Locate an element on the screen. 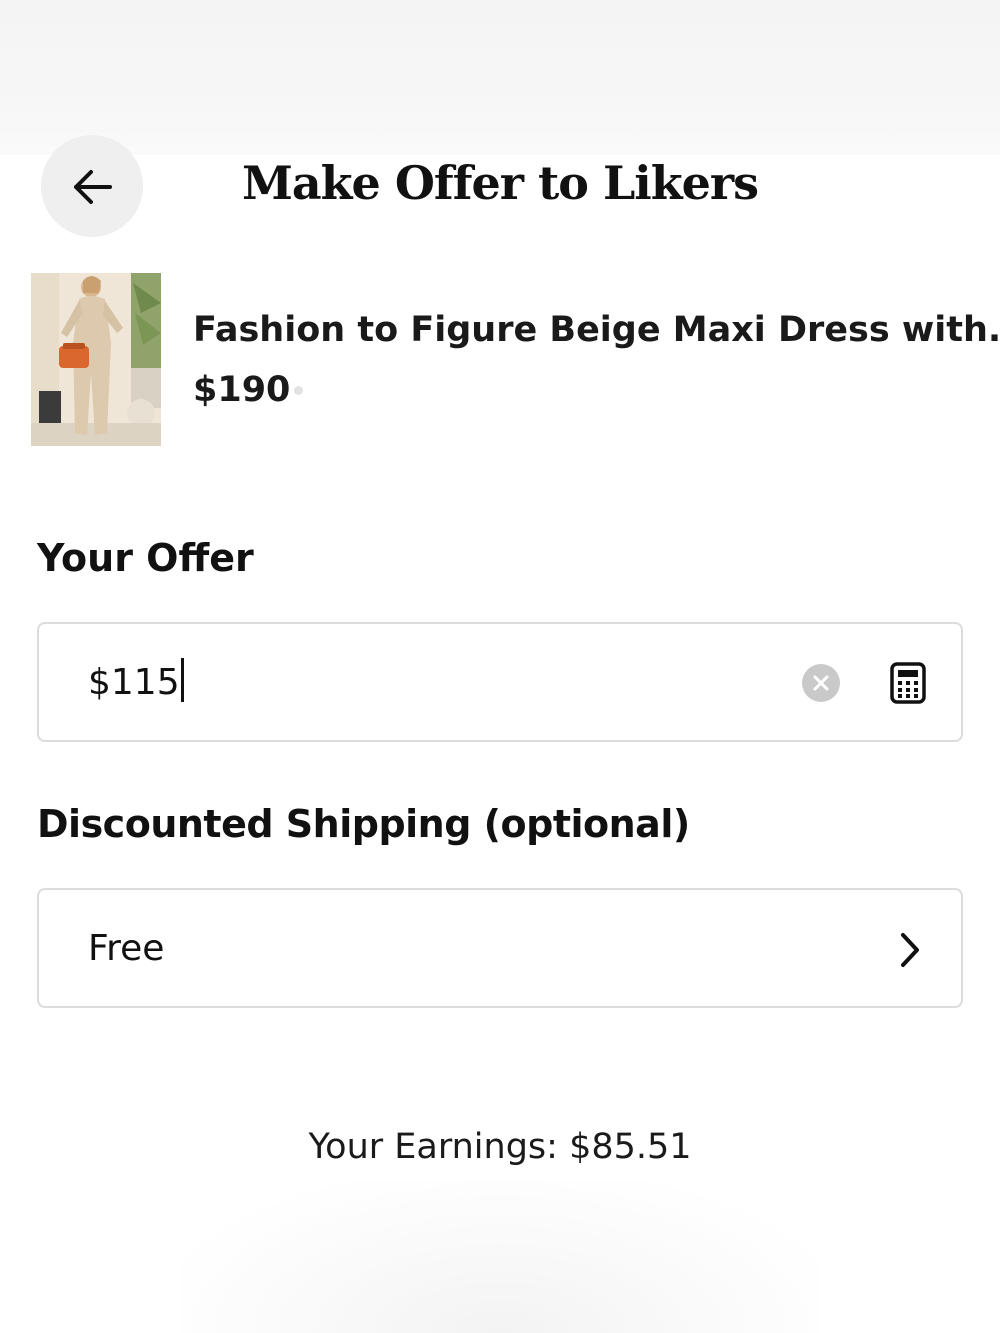  status-bar-area is located at coordinates (500, 77).